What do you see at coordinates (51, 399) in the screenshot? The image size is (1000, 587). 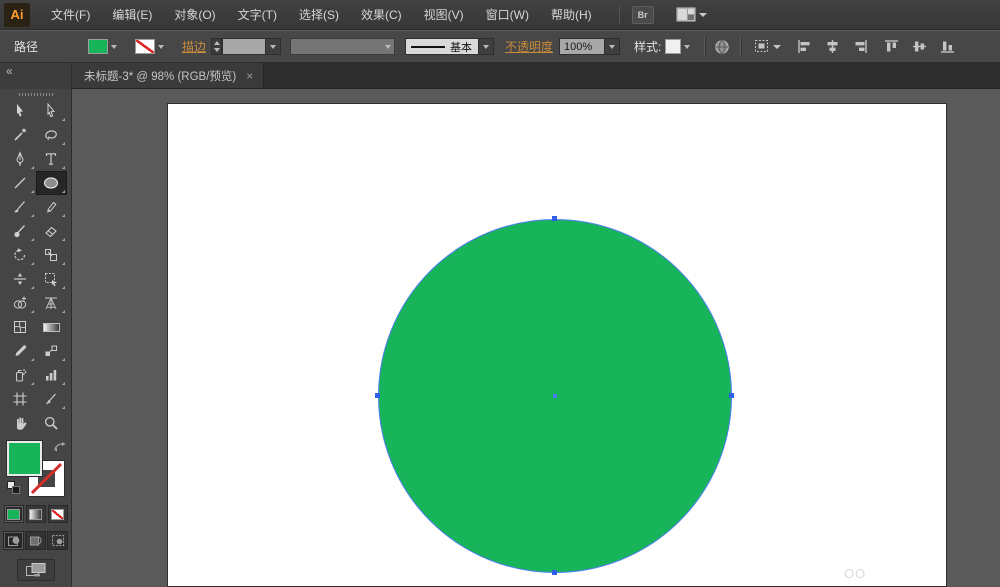 I see `slice-tool` at bounding box center [51, 399].